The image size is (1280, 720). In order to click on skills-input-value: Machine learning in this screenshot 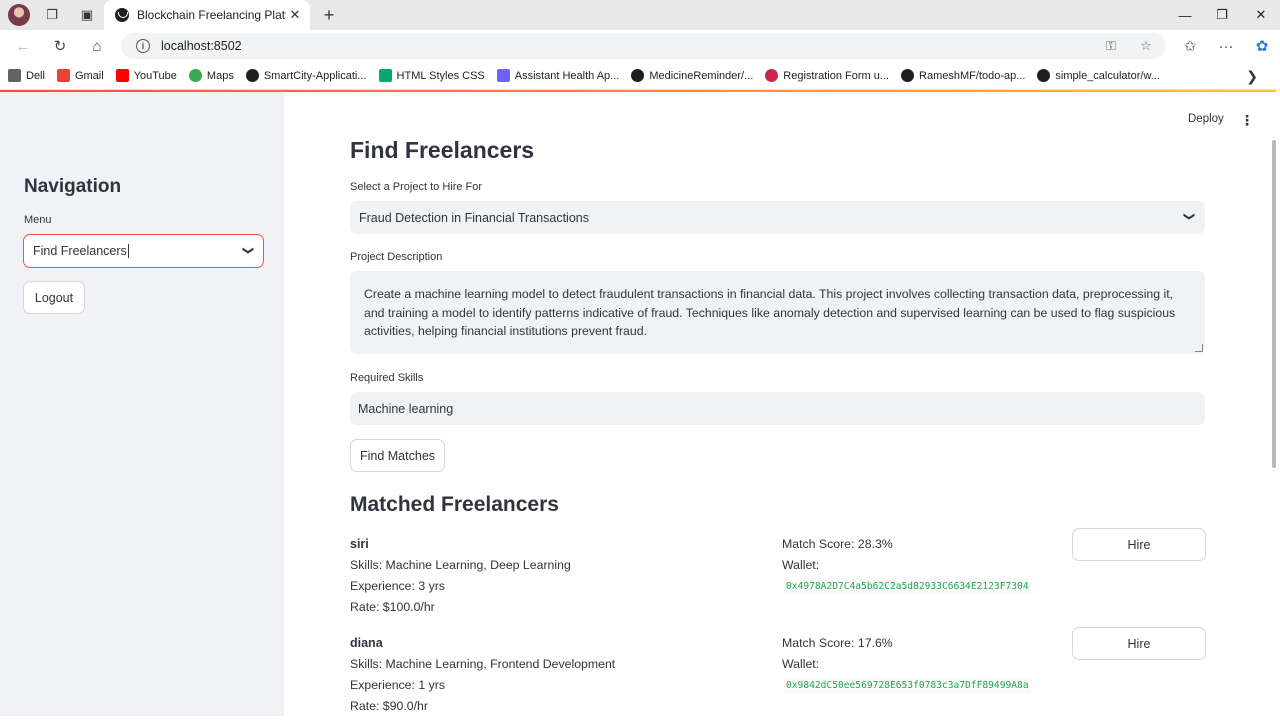, I will do `click(406, 408)`.